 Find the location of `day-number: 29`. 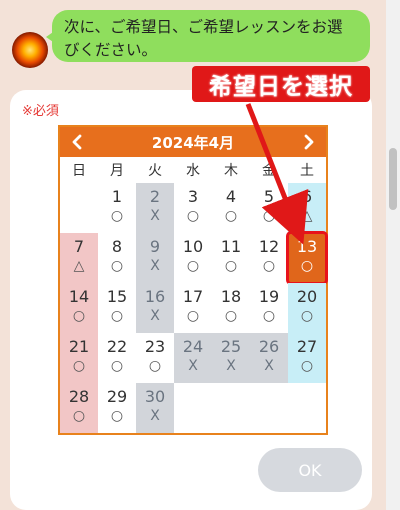

day-number: 29 is located at coordinates (117, 396).